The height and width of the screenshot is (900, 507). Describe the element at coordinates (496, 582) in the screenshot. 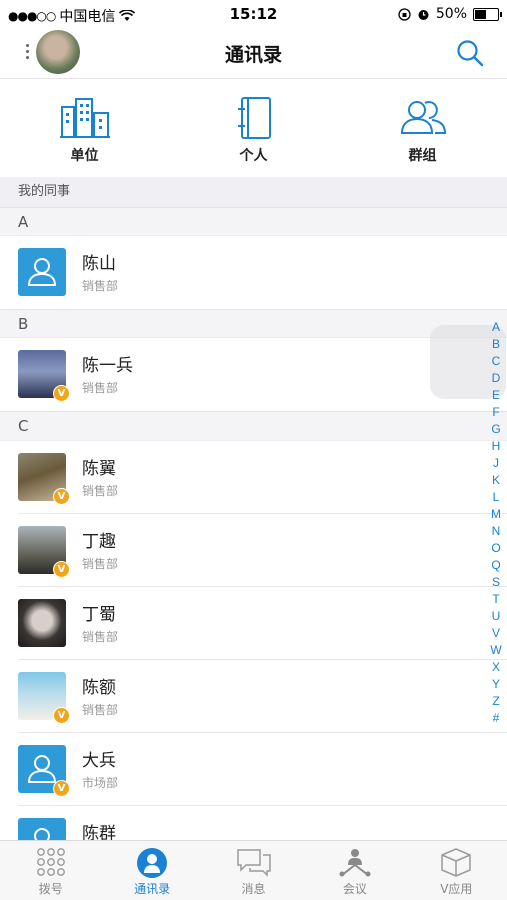

I see `index-letter: S` at that location.